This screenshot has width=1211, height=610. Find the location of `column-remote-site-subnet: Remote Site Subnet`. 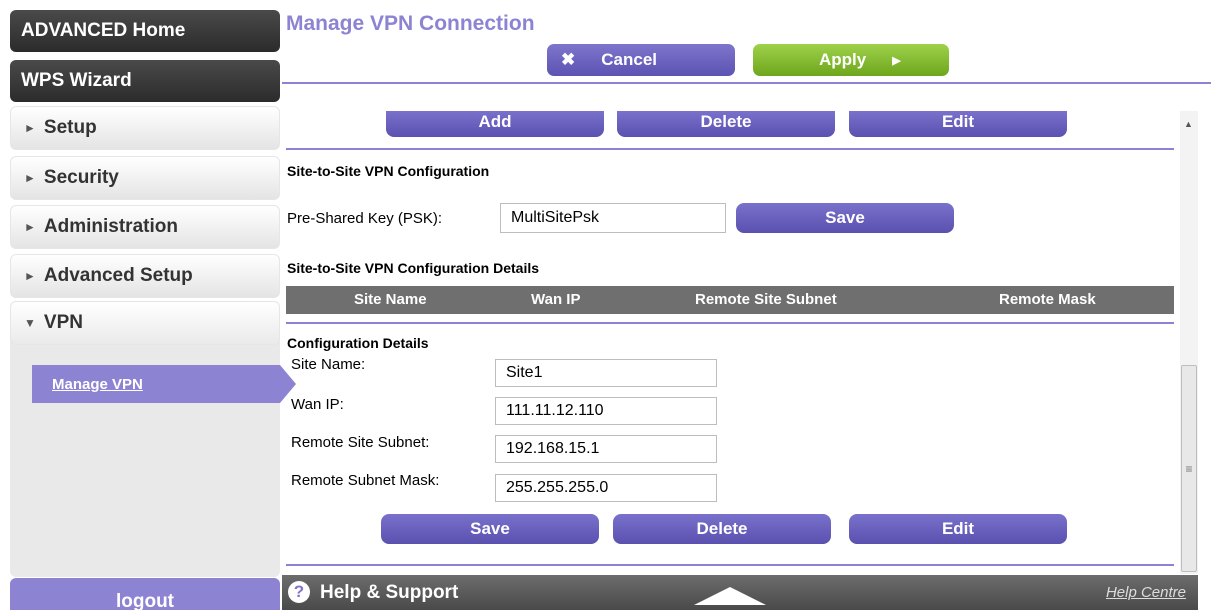

column-remote-site-subnet: Remote Site Subnet is located at coordinates (766, 299).